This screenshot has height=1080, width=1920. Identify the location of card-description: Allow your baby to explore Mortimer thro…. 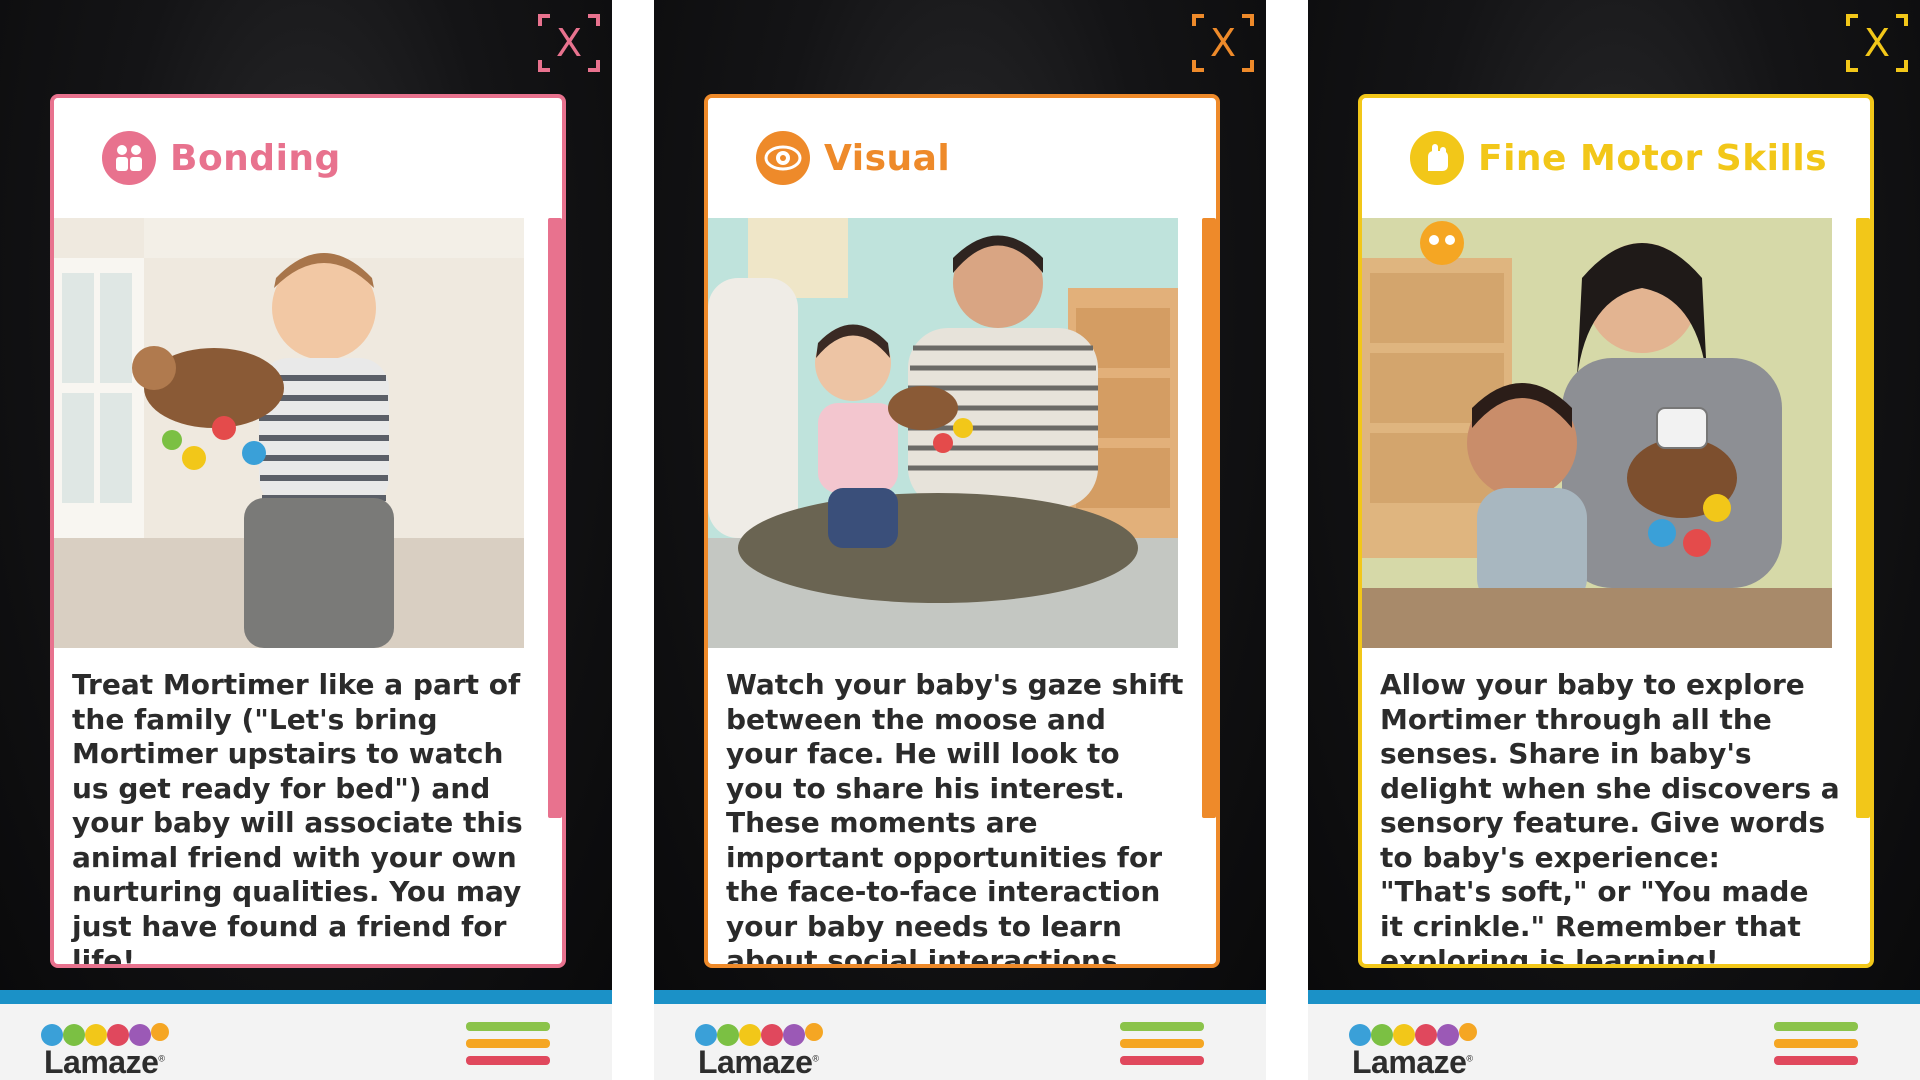
(1610, 818).